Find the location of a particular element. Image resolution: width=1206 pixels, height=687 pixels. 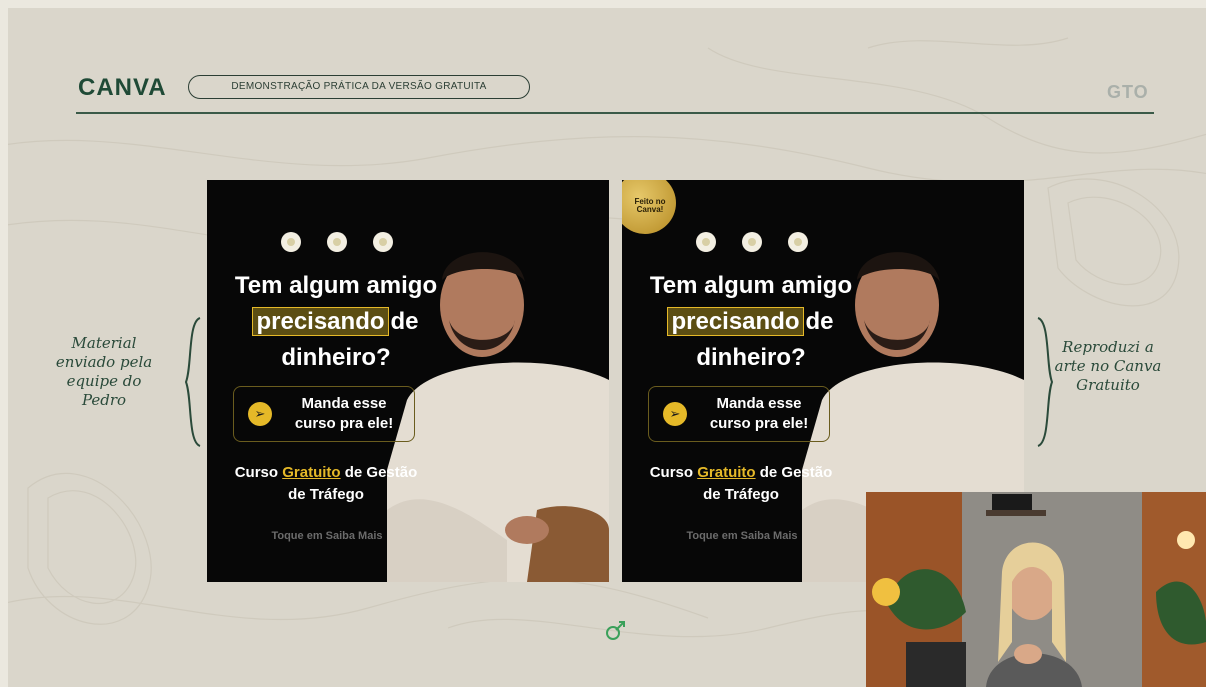

brand-title: CANVA is located at coordinates (122, 87).